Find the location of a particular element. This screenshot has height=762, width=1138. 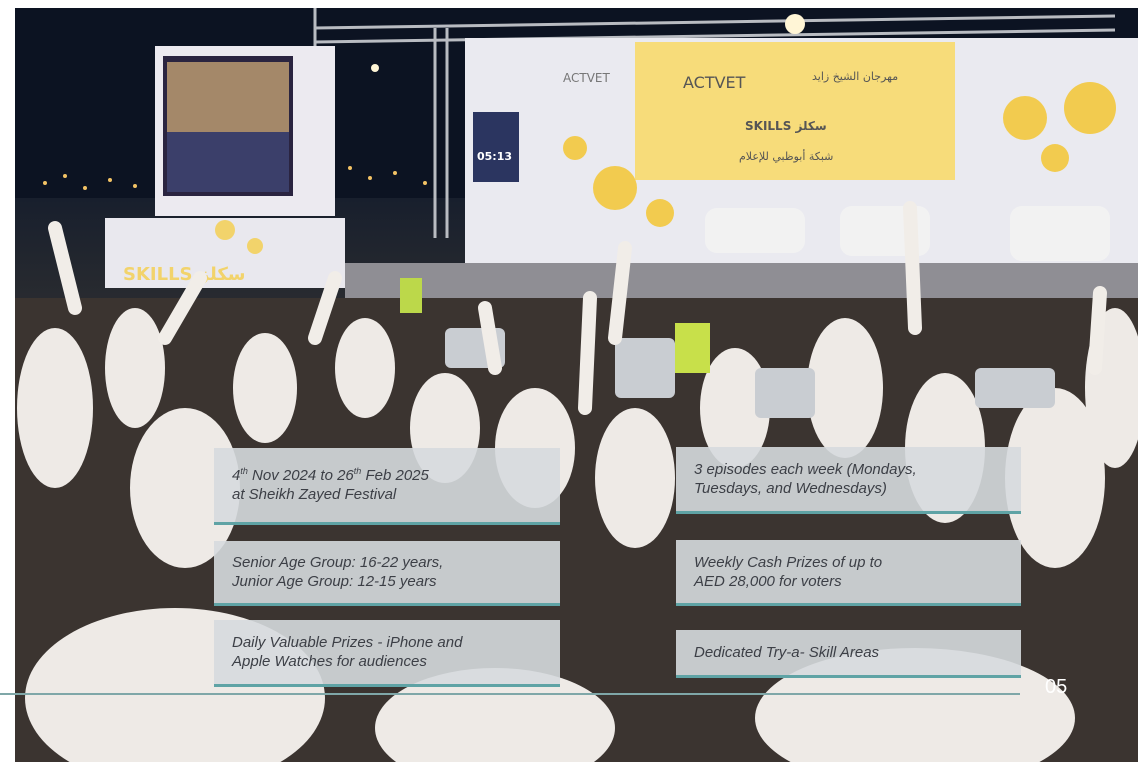

page-number: 05 is located at coordinates (1056, 687).